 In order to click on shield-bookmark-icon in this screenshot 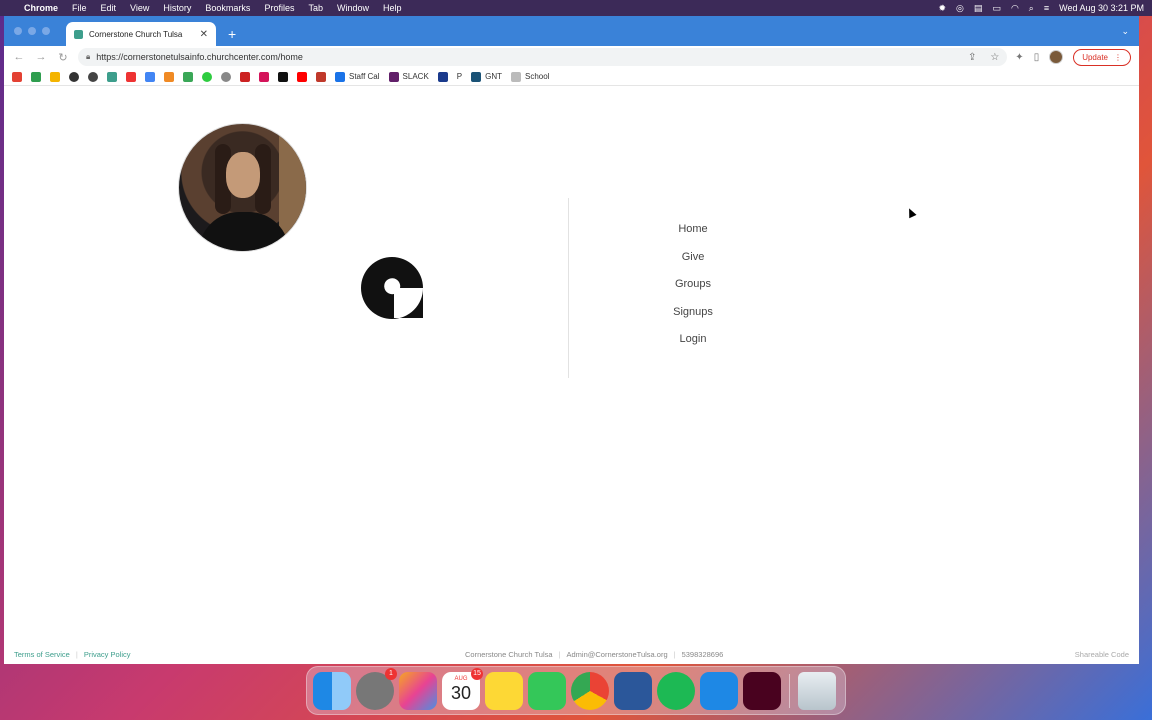, I will do `click(442, 76)`.